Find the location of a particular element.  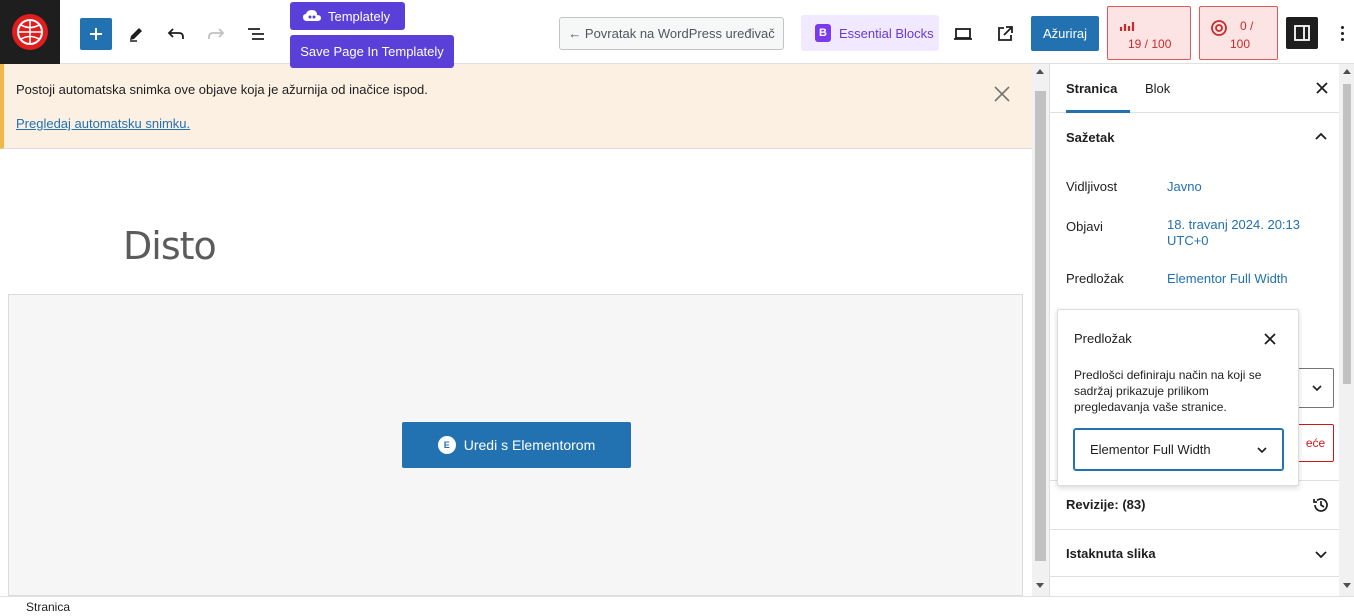

list-view-icon is located at coordinates (256, 34).